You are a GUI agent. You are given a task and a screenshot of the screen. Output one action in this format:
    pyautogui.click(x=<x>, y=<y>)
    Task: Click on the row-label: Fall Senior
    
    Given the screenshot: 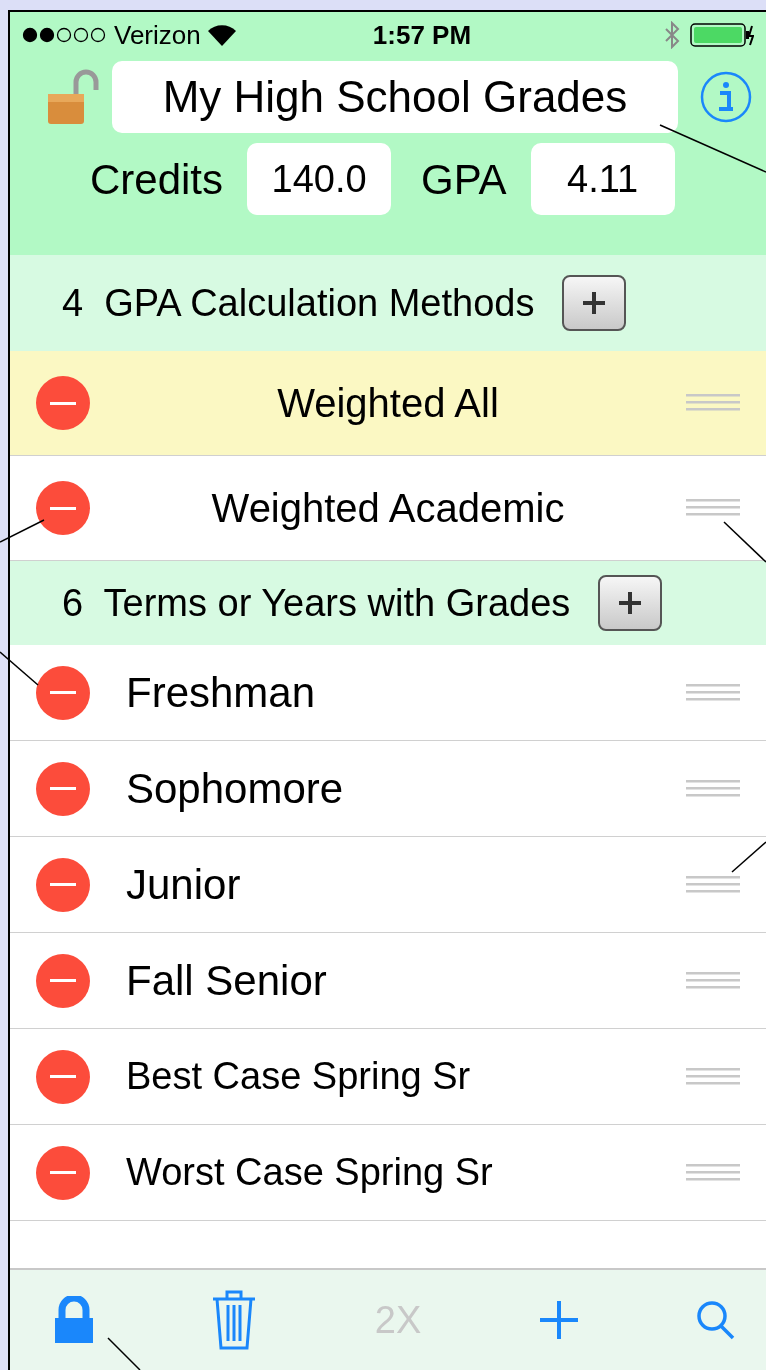 What is the action you would take?
    pyautogui.click(x=226, y=981)
    